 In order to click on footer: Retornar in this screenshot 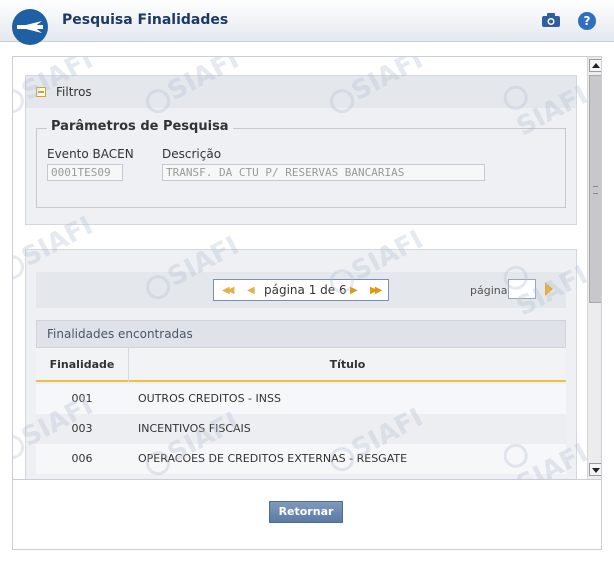, I will do `click(307, 515)`.